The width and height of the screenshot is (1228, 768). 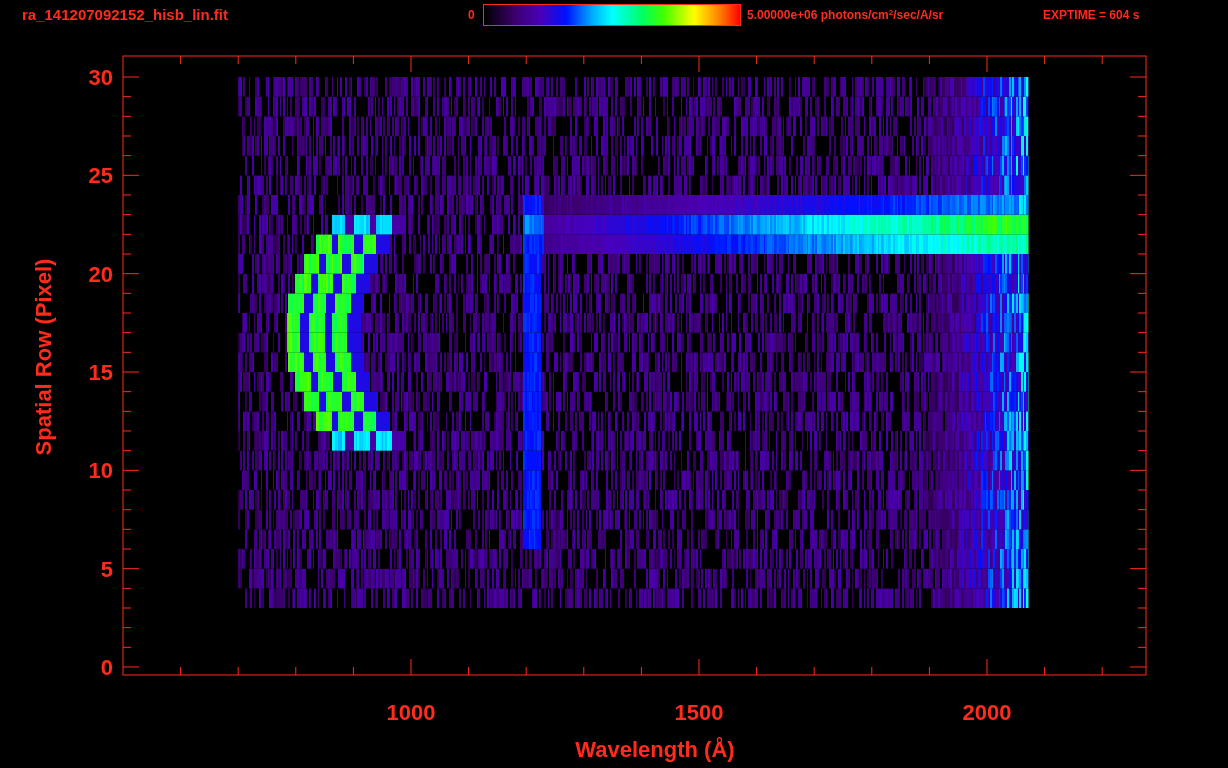 What do you see at coordinates (655, 749) in the screenshot?
I see `x-axis-label: Wavelength (Å)` at bounding box center [655, 749].